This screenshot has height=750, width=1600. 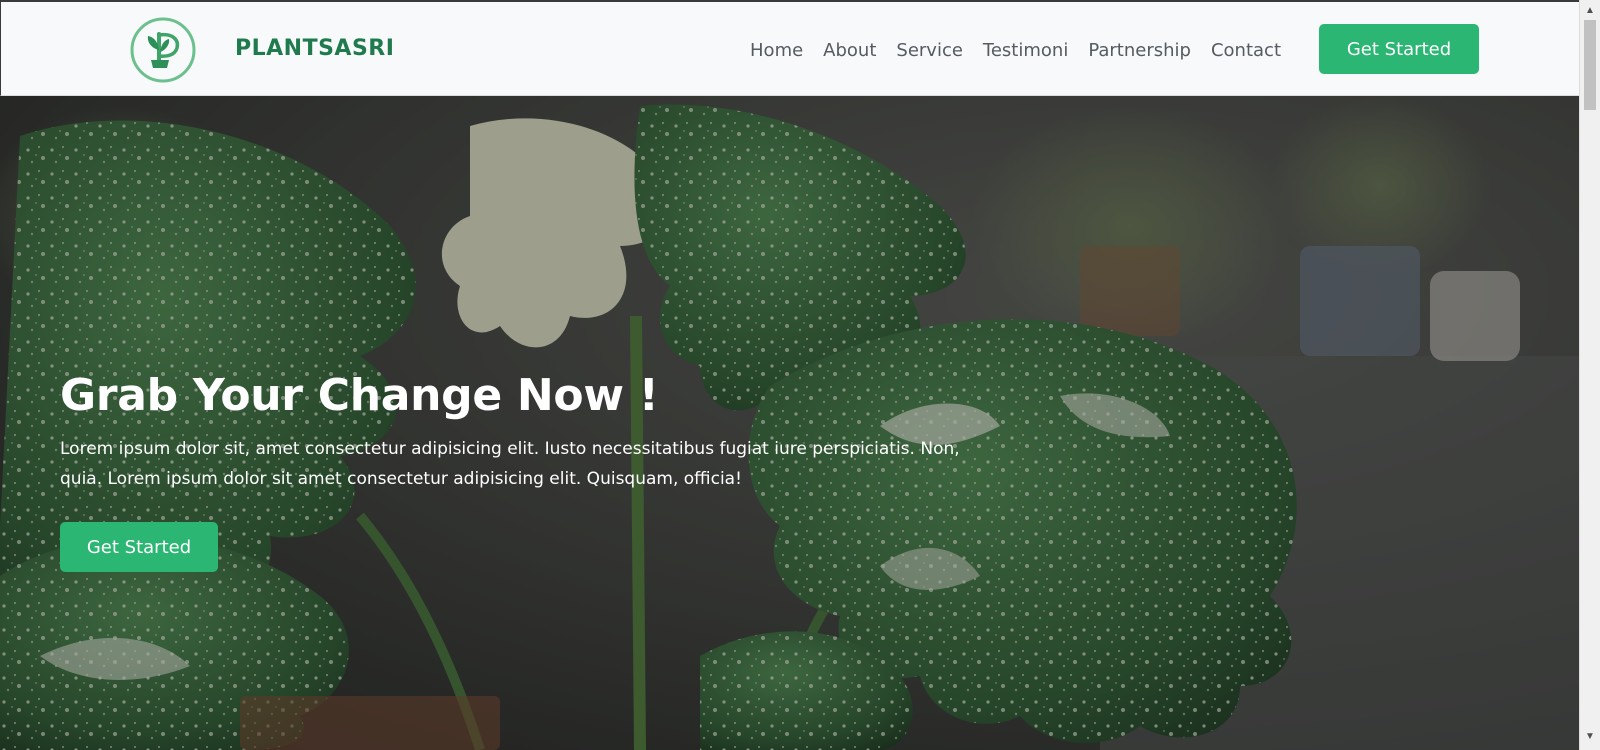 What do you see at coordinates (929, 50) in the screenshot?
I see `nav-link-service: Service` at bounding box center [929, 50].